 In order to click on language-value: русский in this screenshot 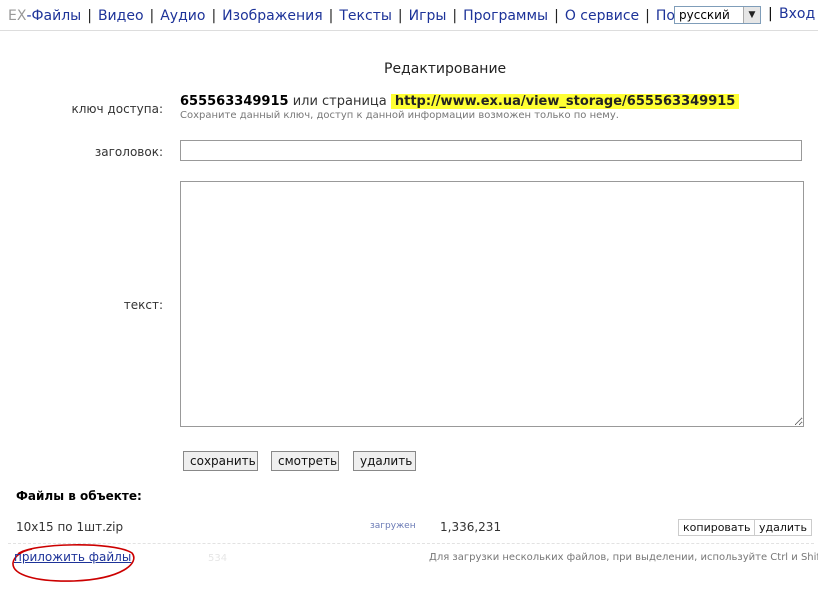, I will do `click(704, 15)`.